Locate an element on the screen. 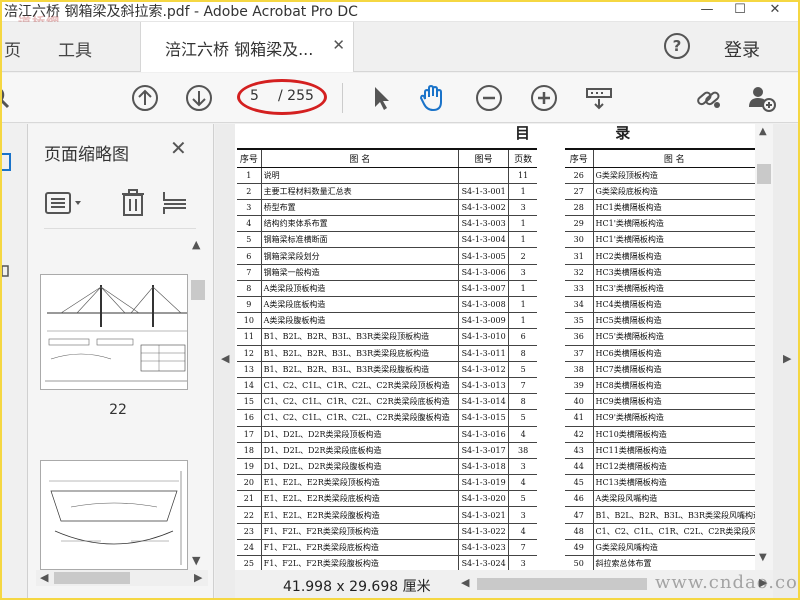 The height and width of the screenshot is (600, 800). row-number: 47 is located at coordinates (579, 515).